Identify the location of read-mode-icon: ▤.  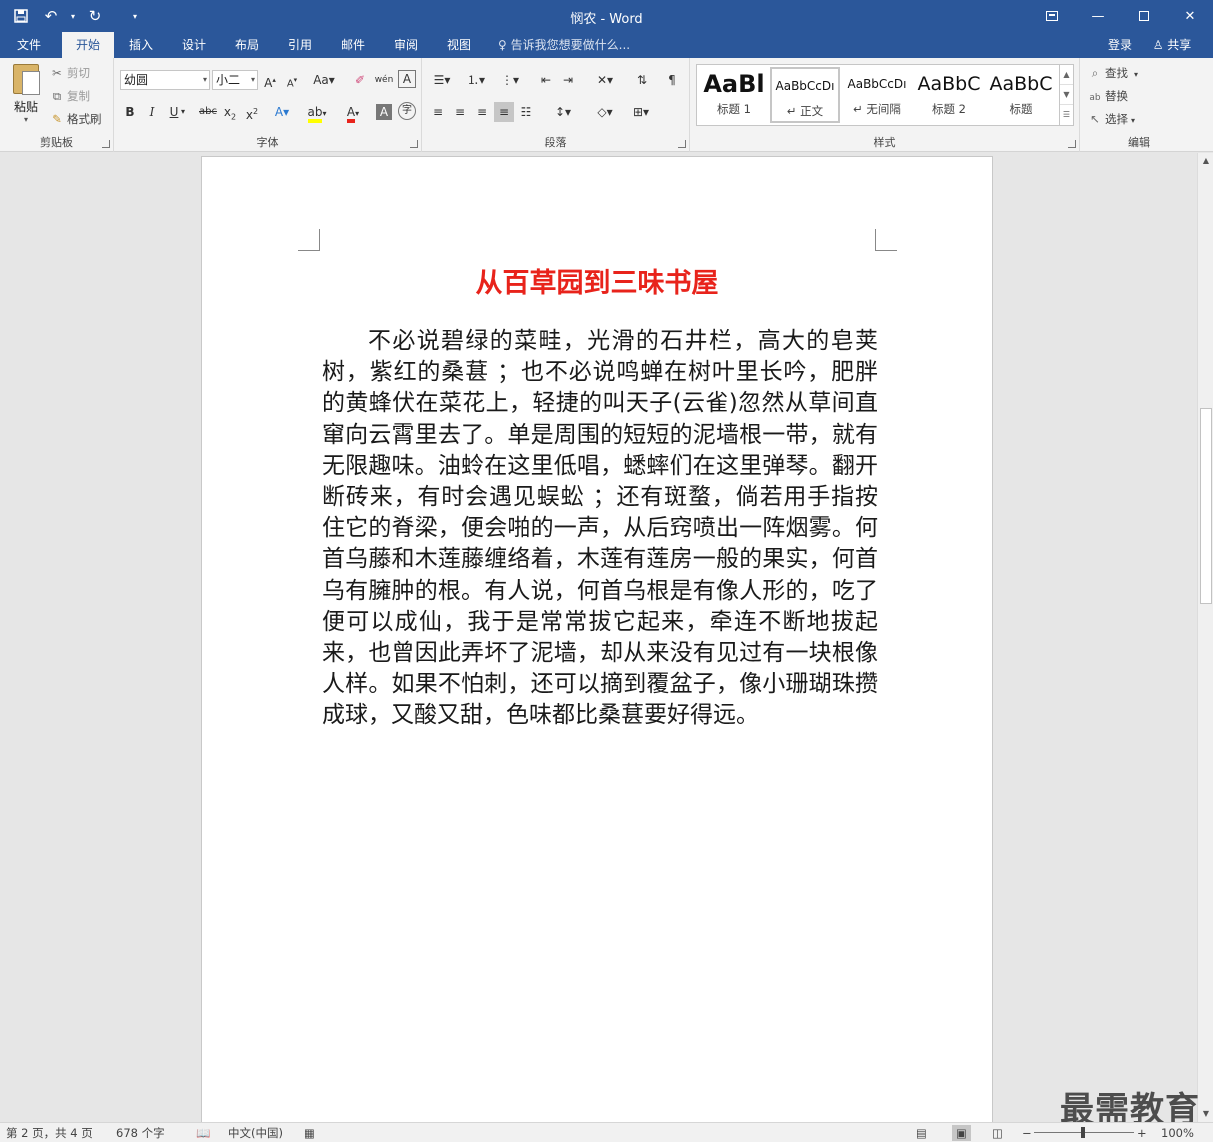
(921, 1133).